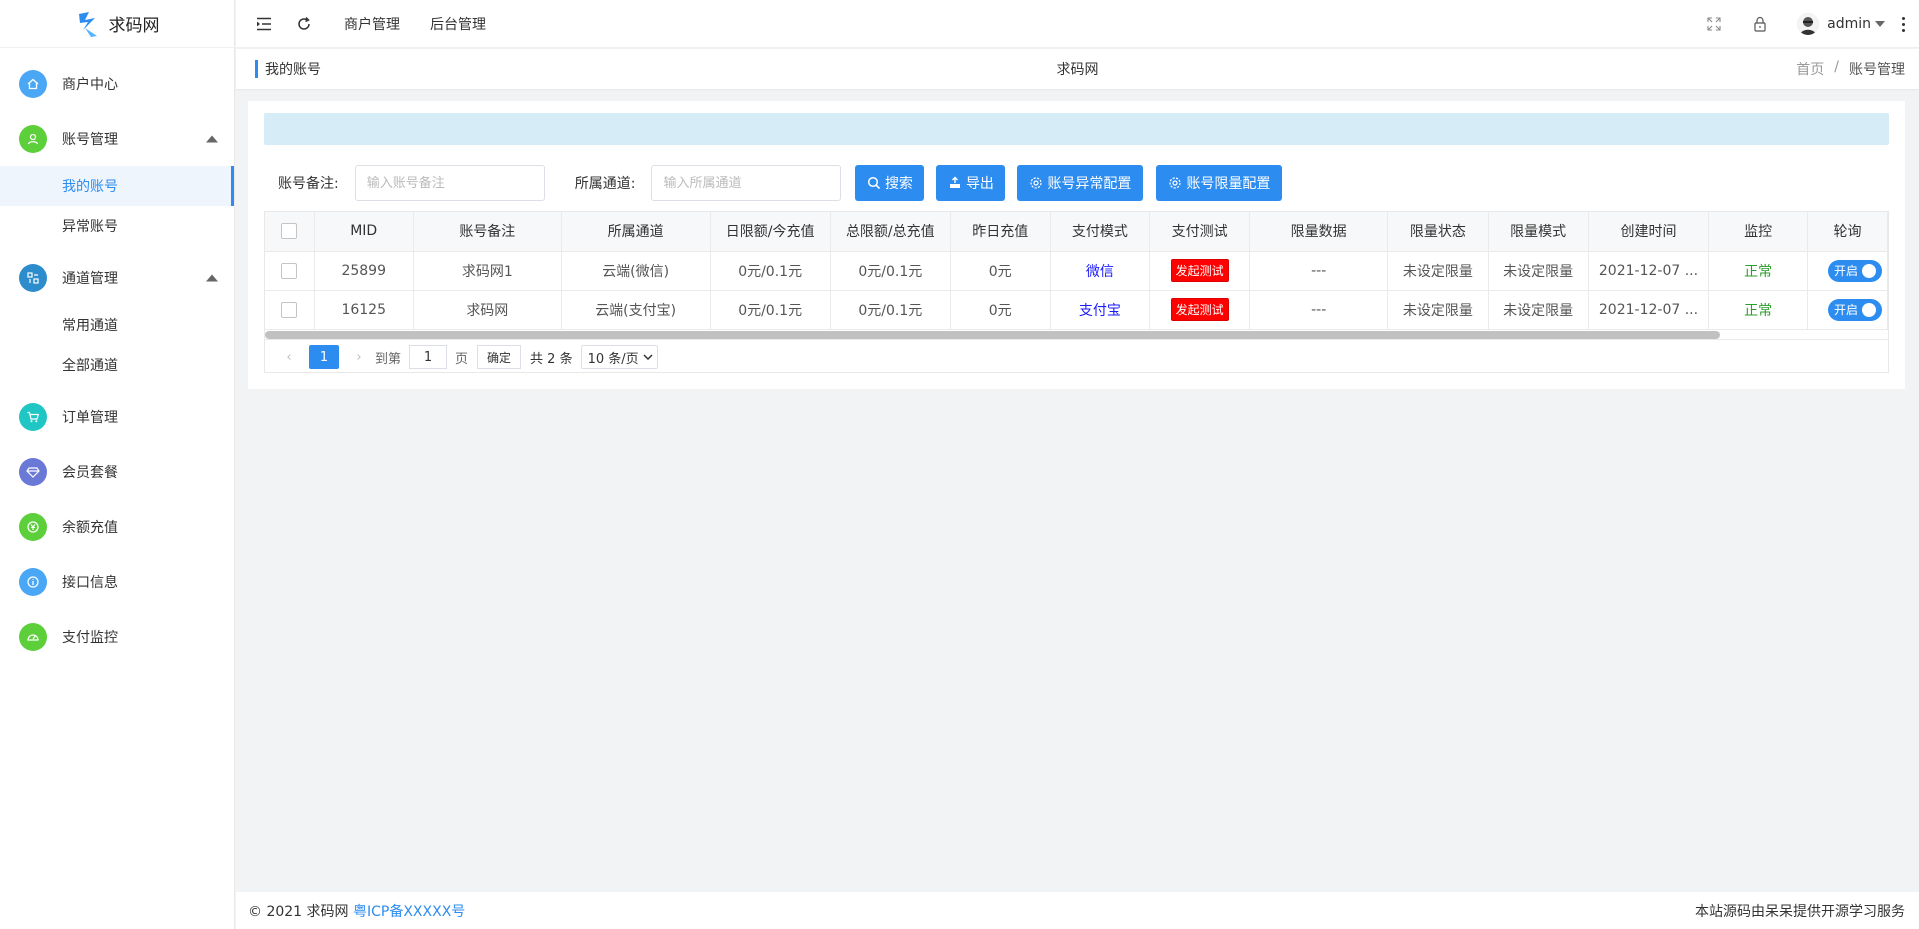  Describe the element at coordinates (1000, 310) in the screenshot. I see `cell-yesterday: 0元` at that location.